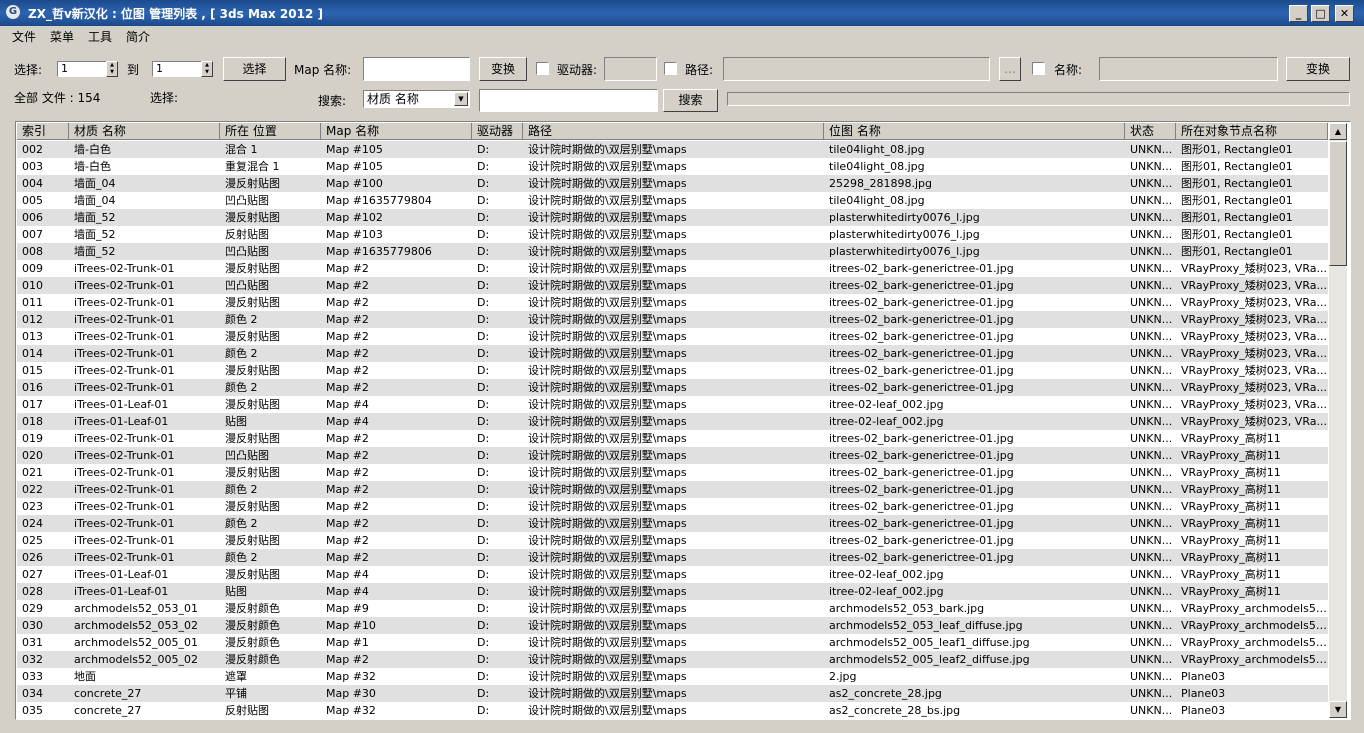 Image resolution: width=1364 pixels, height=733 pixels. I want to click on cell-path: 设计院时期做的\双层别墅\maps, so click(607, 625).